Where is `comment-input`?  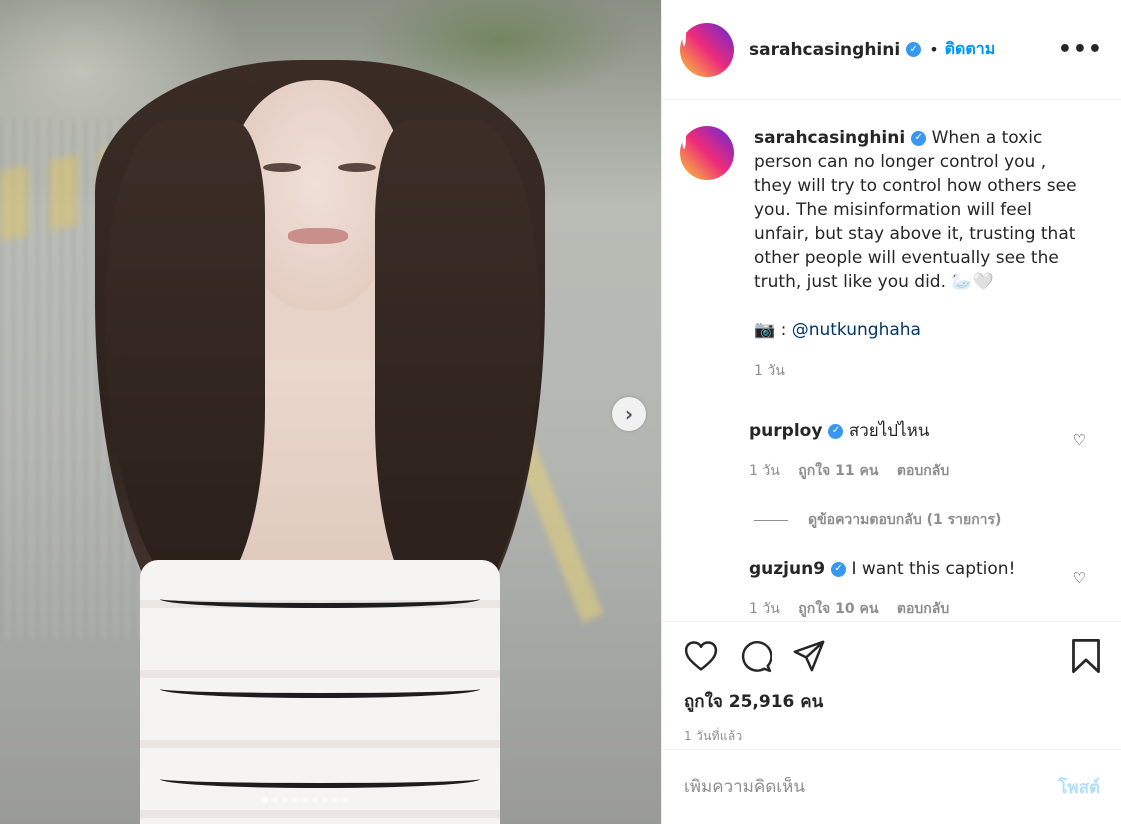 comment-input is located at coordinates (871, 787).